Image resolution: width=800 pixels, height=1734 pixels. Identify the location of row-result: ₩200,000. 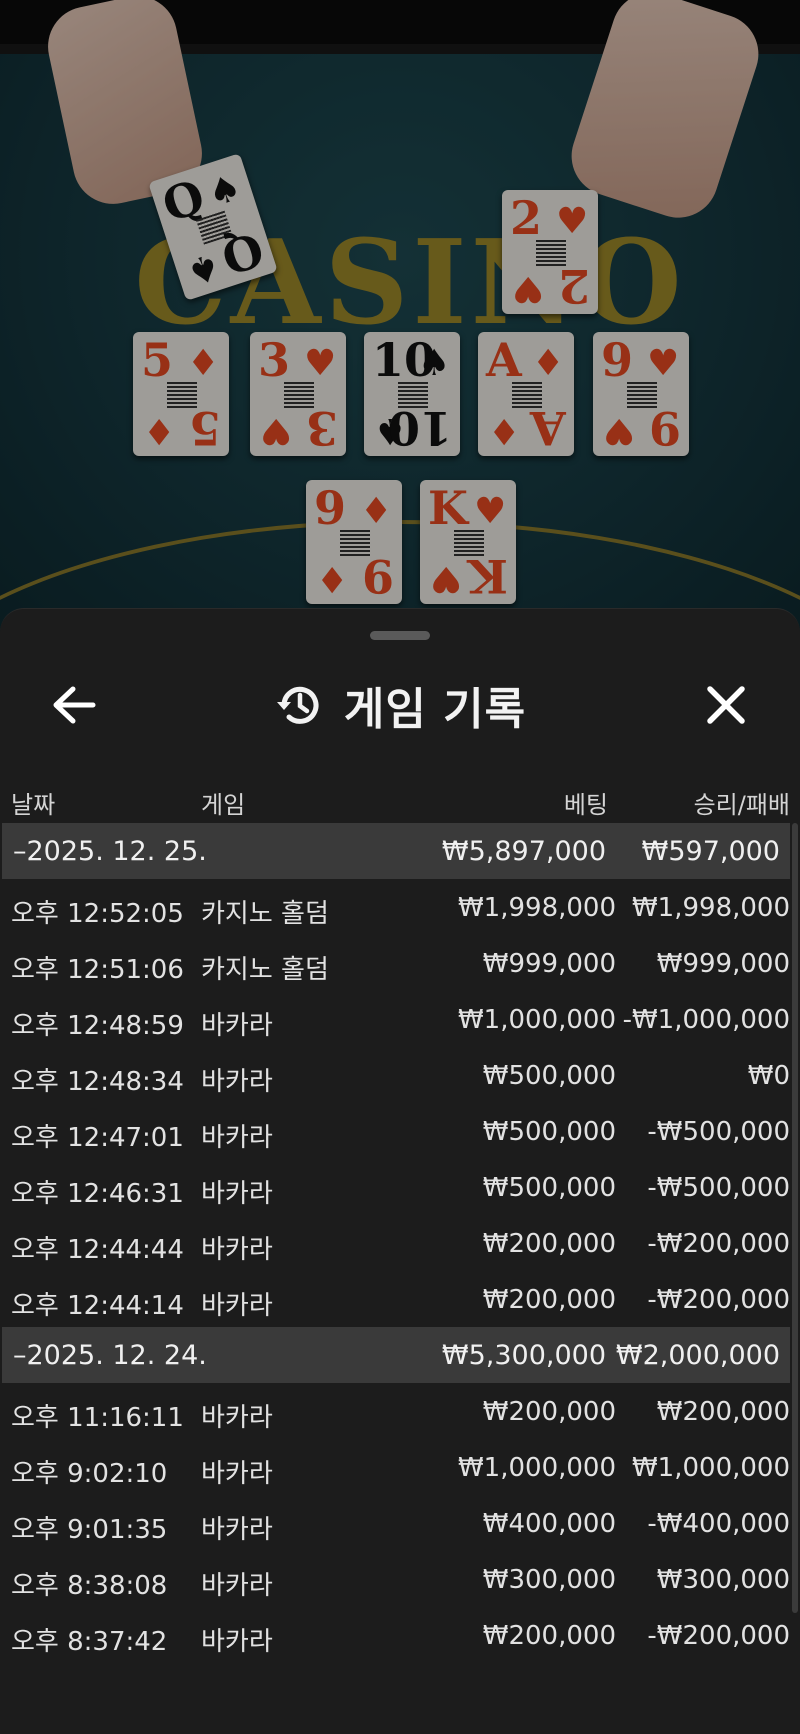
(723, 1412).